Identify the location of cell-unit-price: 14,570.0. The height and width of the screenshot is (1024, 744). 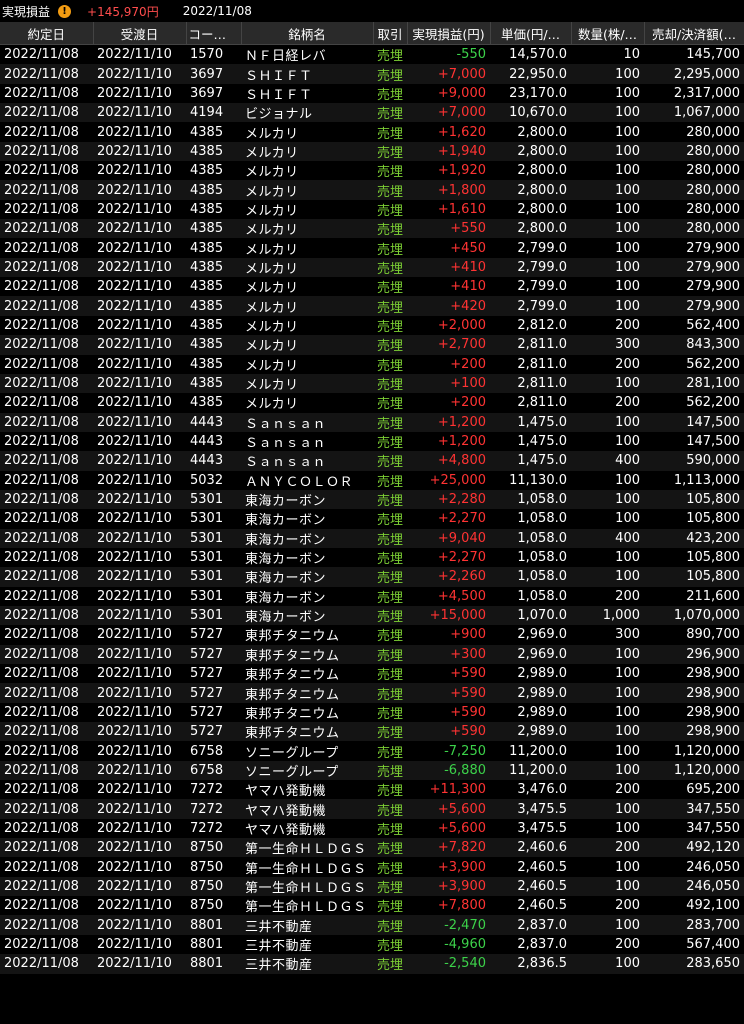
(530, 54).